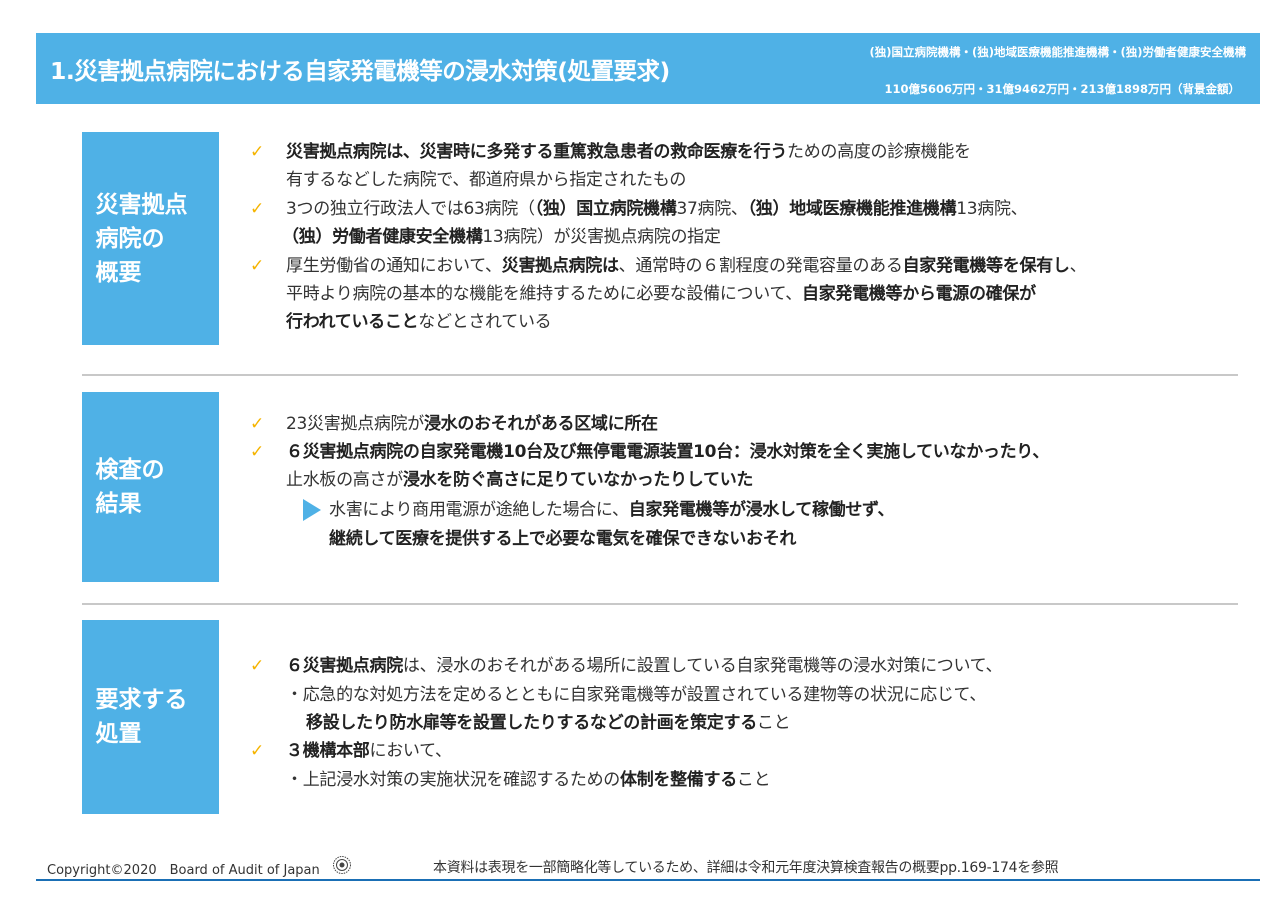 The height and width of the screenshot is (909, 1286). What do you see at coordinates (563, 539) in the screenshot?
I see `results-consequence-line-2: 継続して医療を提供する上で必要な電気を確保できないおそれ` at bounding box center [563, 539].